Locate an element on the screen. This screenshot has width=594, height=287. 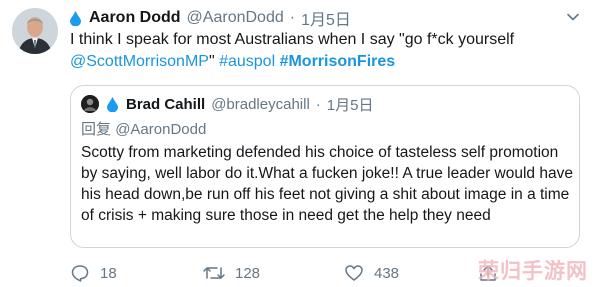
quoted-tweet-date: 1月5日 is located at coordinates (350, 104).